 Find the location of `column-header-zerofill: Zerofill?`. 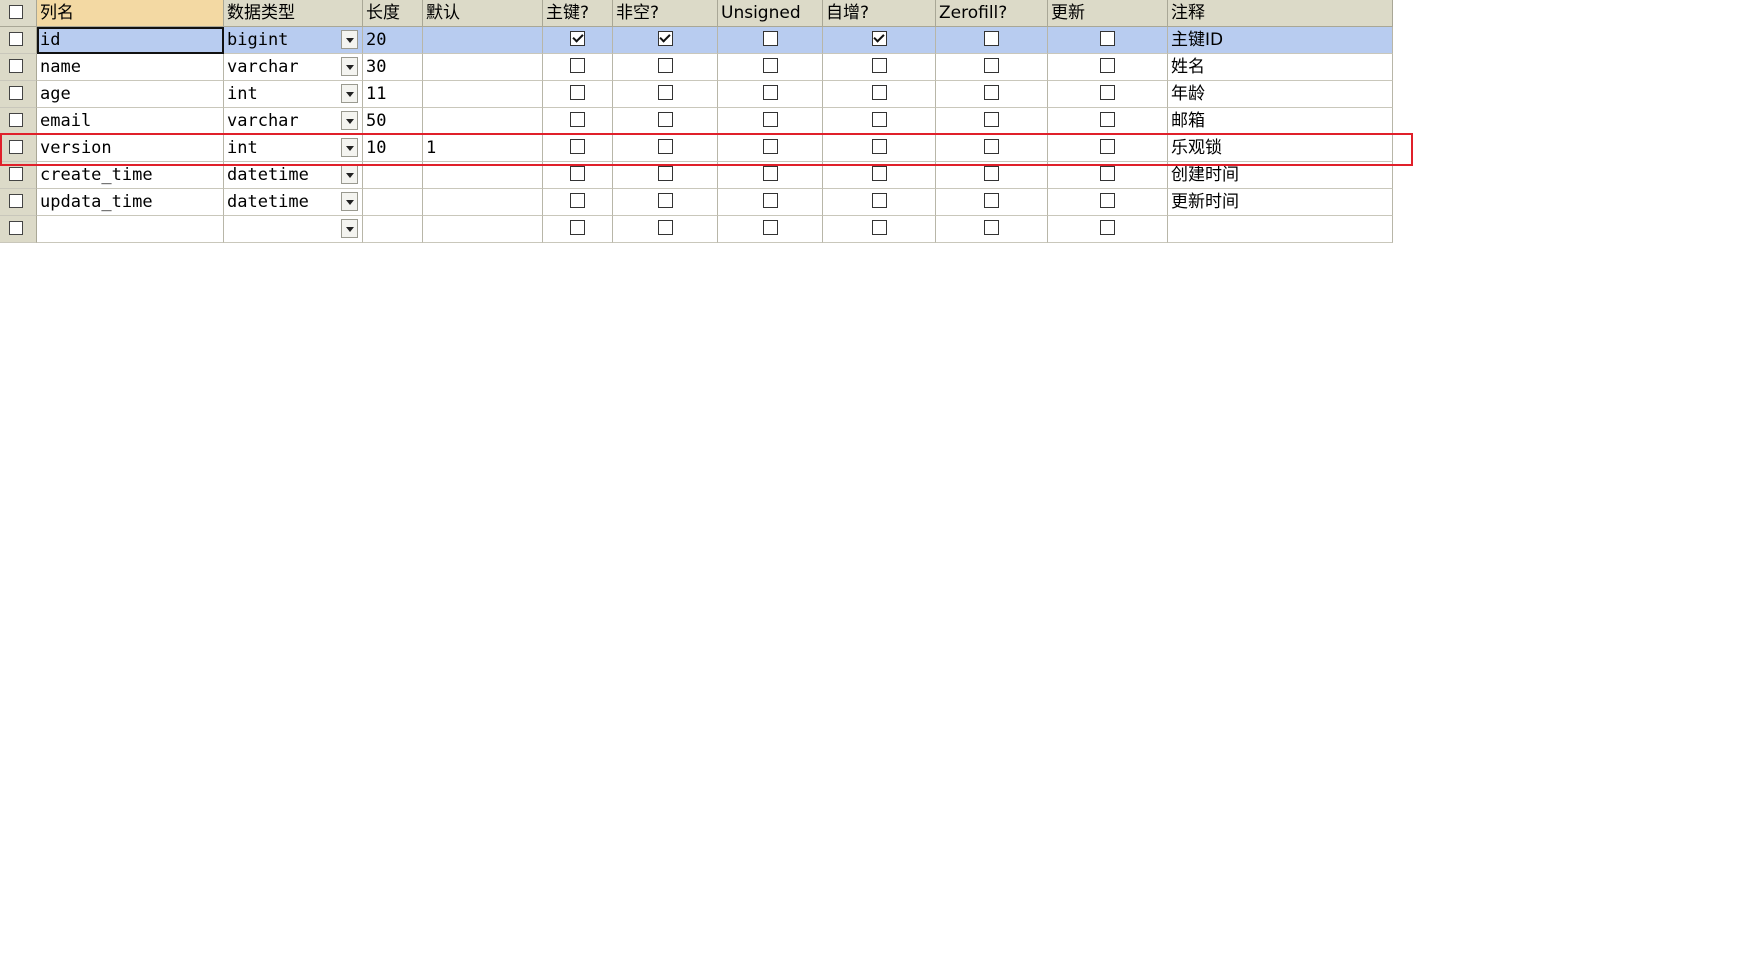

column-header-zerofill: Zerofill? is located at coordinates (992, 13).